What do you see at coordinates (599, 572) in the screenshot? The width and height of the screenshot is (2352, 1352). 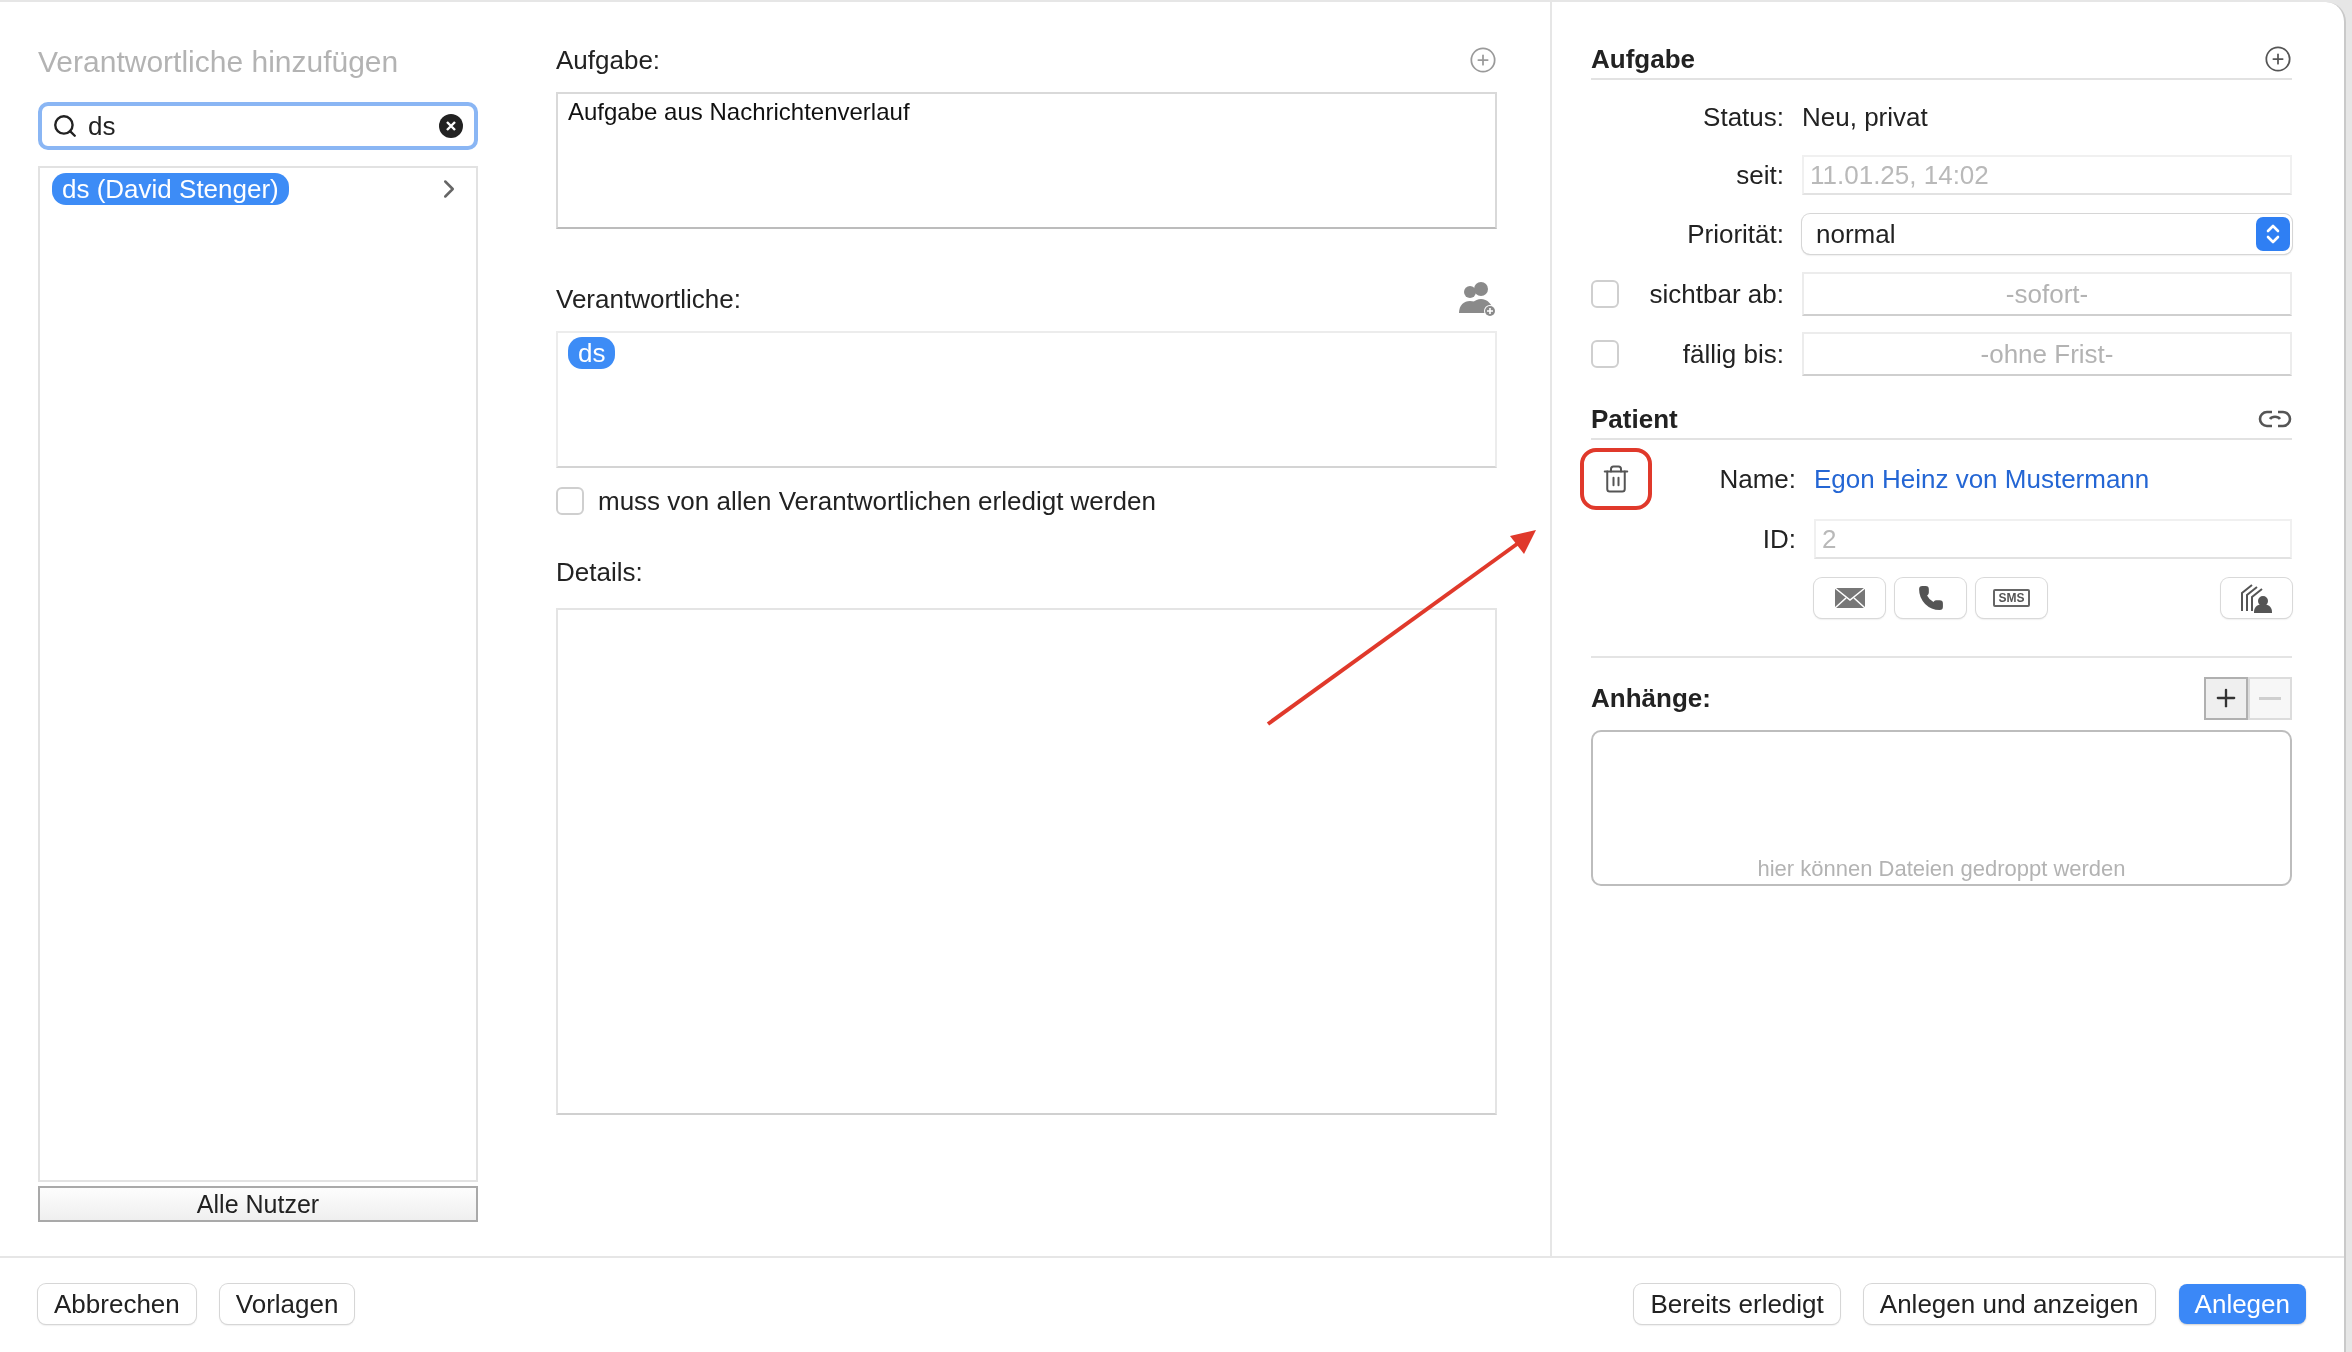 I see `details-label: Details:` at bounding box center [599, 572].